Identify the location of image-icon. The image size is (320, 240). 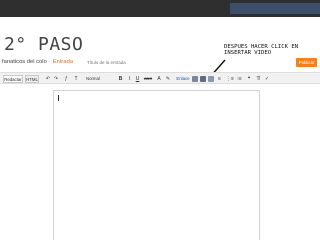
(195, 79).